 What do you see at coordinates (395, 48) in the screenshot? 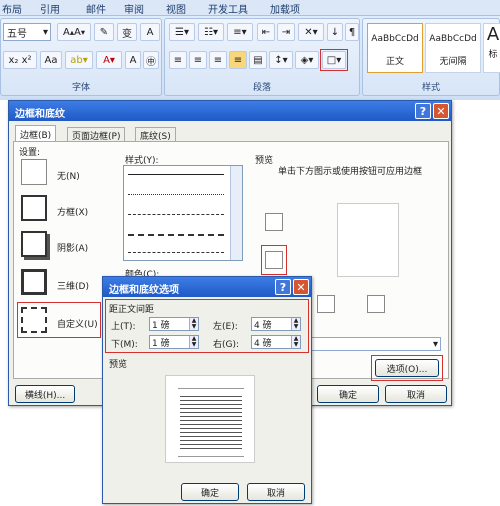
I see `style-normal: AaBbCcDd 正文` at bounding box center [395, 48].